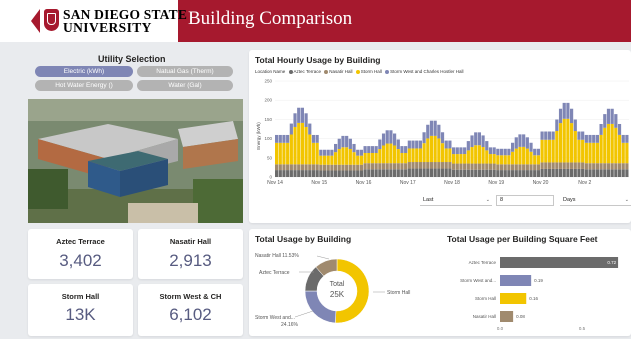 The height and width of the screenshot is (339, 631). Describe the element at coordinates (371, 71) in the screenshot. I see `legend-item: Storm Hall` at that location.